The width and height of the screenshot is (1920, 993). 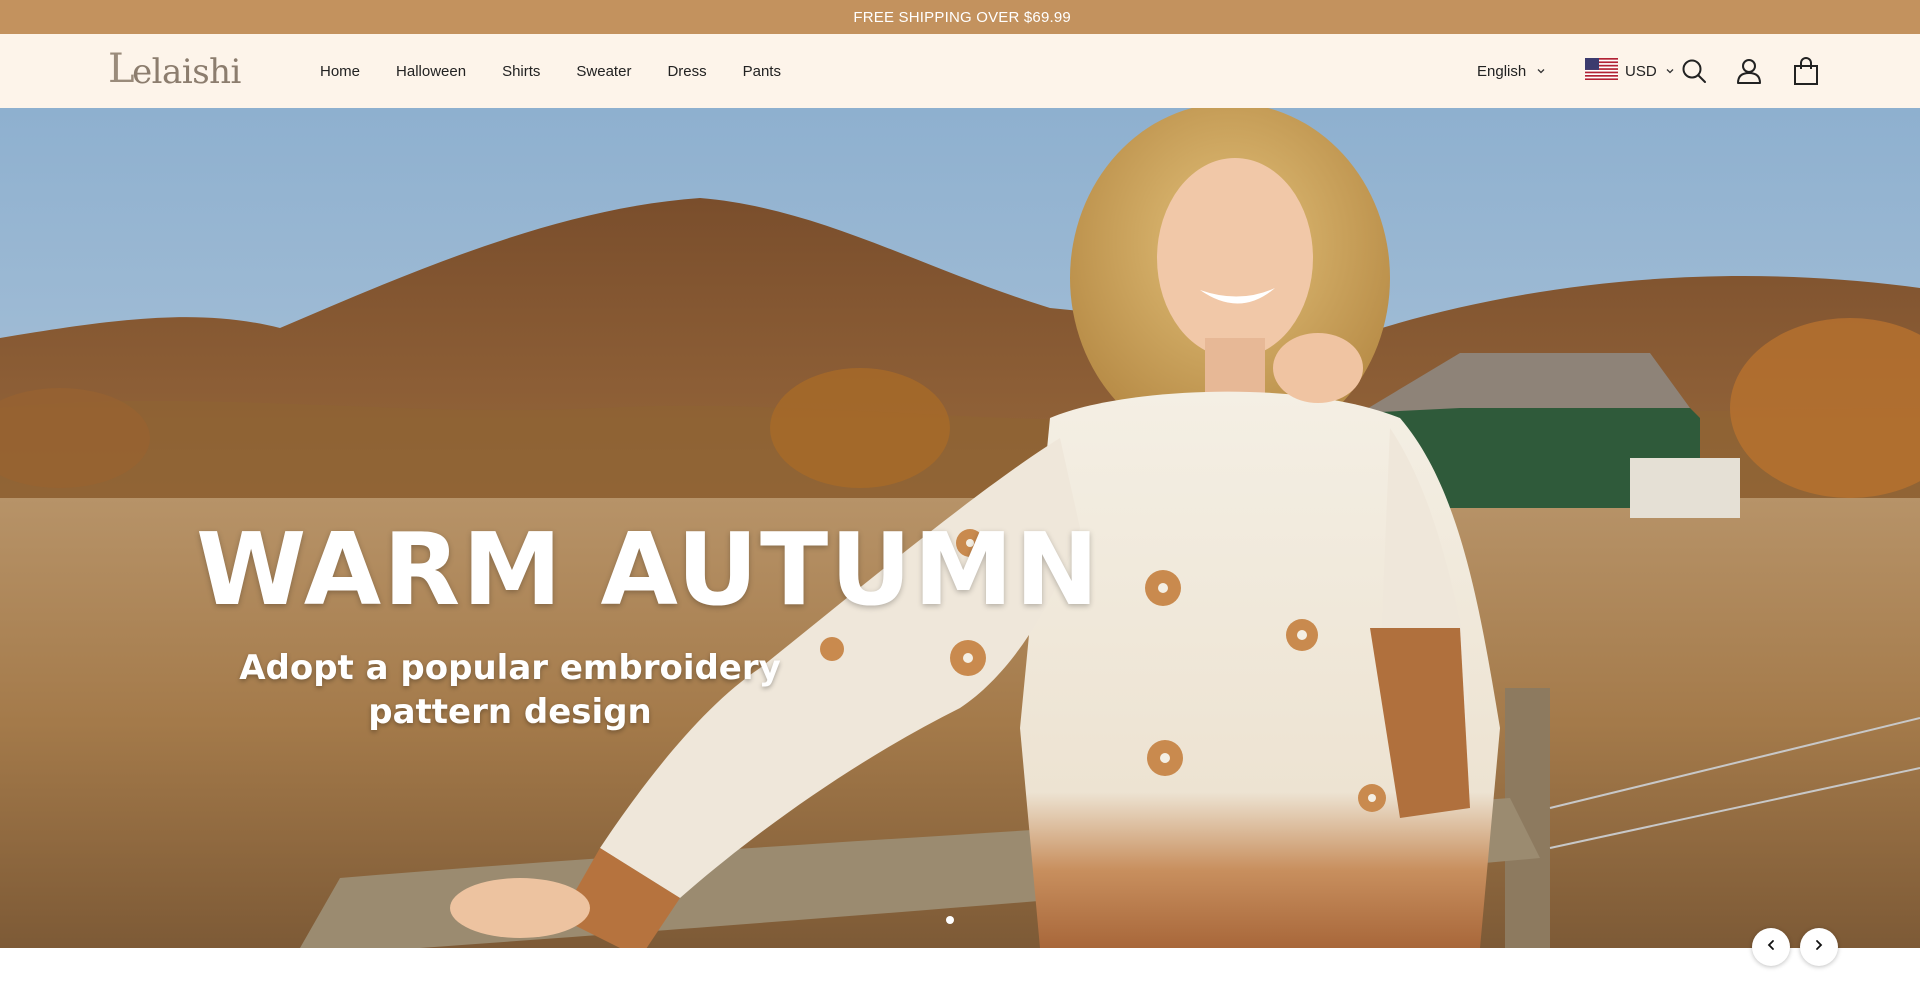 What do you see at coordinates (340, 71) in the screenshot?
I see `nav-home: Home` at bounding box center [340, 71].